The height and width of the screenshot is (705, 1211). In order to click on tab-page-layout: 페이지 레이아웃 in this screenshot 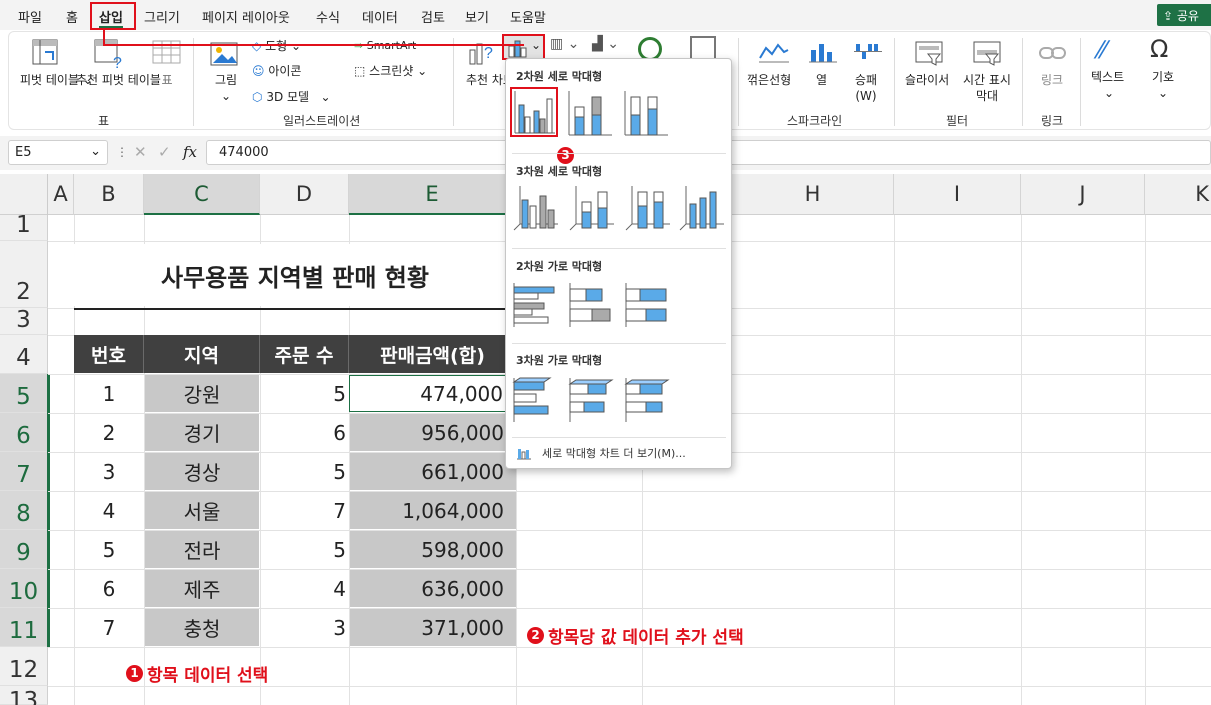, I will do `click(246, 16)`.